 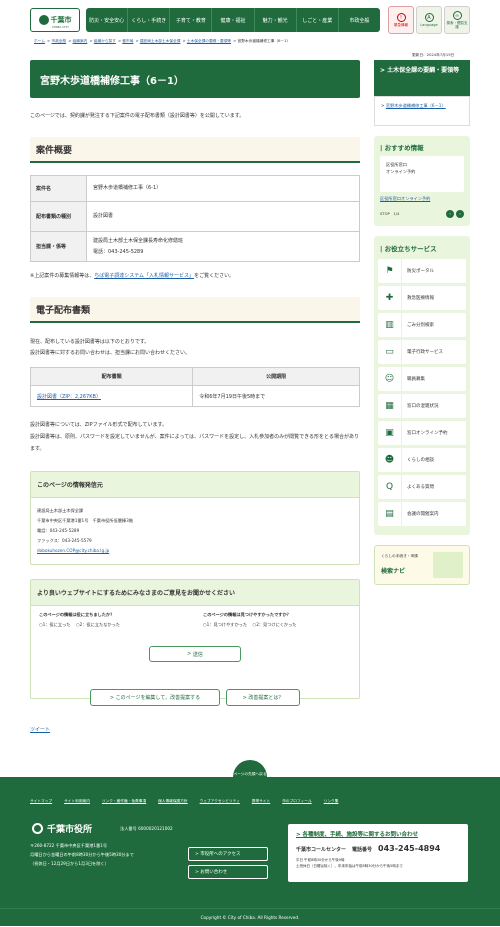 What do you see at coordinates (296, 801) in the screenshot?
I see `footer-link: 市のプロフィール` at bounding box center [296, 801].